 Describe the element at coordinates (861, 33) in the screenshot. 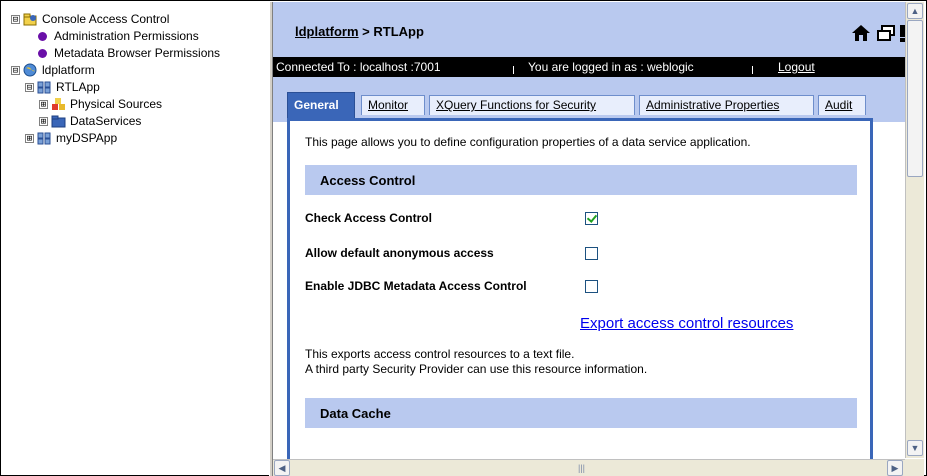

I see `home-icon` at that location.